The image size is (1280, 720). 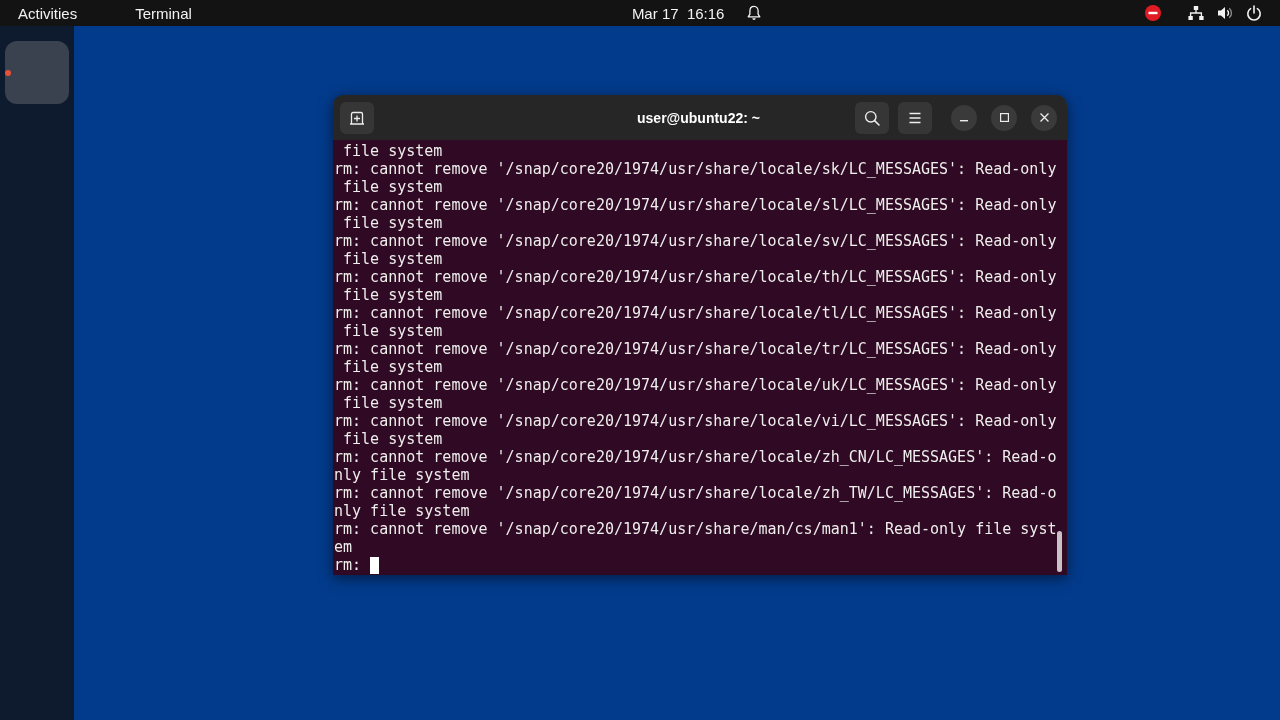 What do you see at coordinates (695, 457) in the screenshot?
I see `terminal-line: rm: cannot remove '/snap/core20/1974/usr/share/locale/zh_CN/LC_MESSAGES': Read-o` at bounding box center [695, 457].